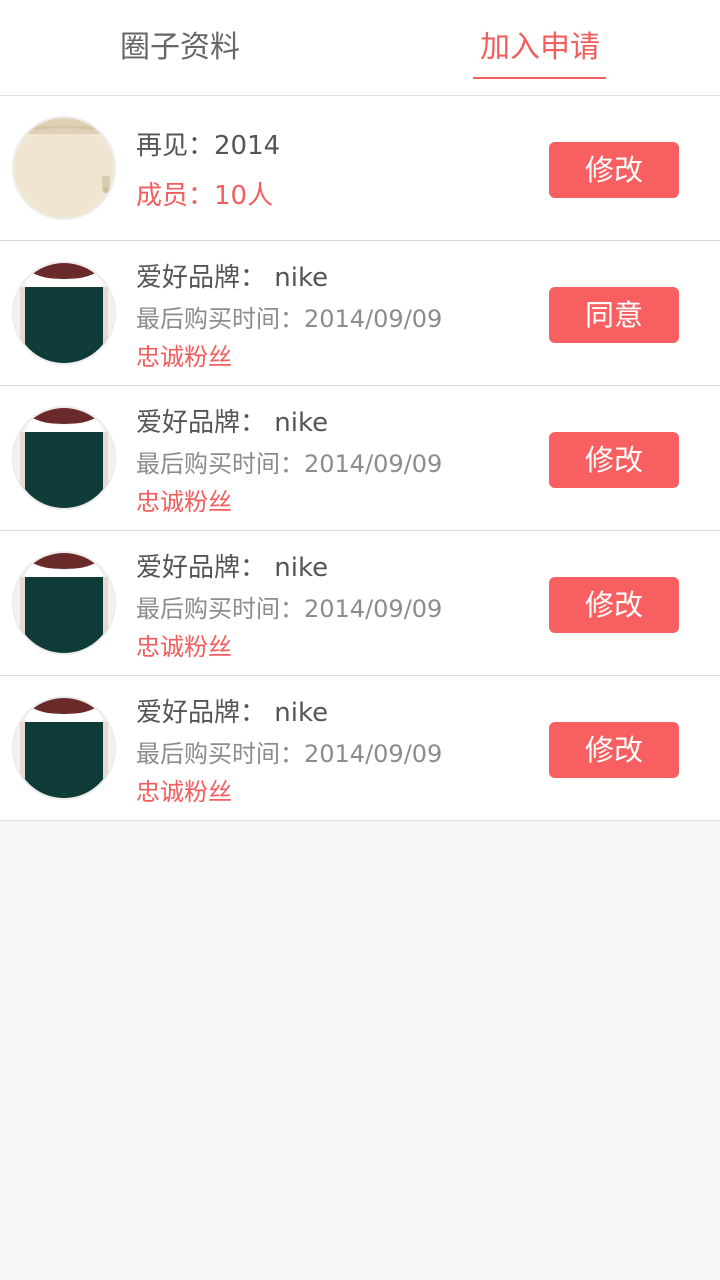 This screenshot has height=1280, width=720. What do you see at coordinates (205, 196) in the screenshot?
I see `group-member-count: 成员：10人` at bounding box center [205, 196].